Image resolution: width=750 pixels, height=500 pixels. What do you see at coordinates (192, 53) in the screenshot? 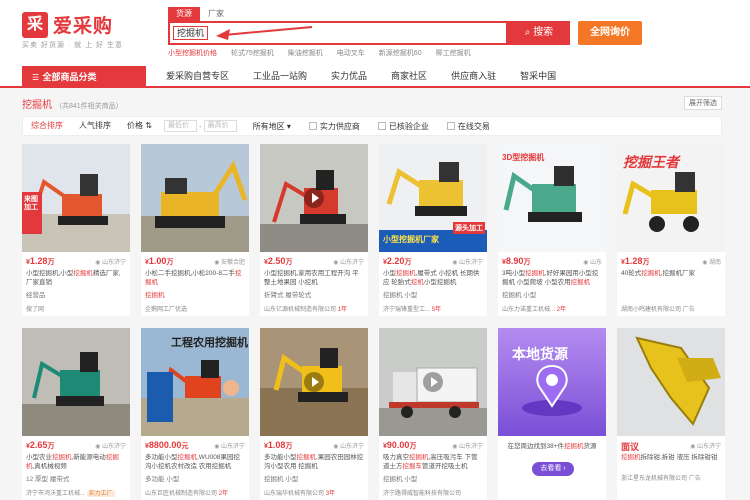
I see `hot-word: 小型挖掘机价格` at bounding box center [192, 53].